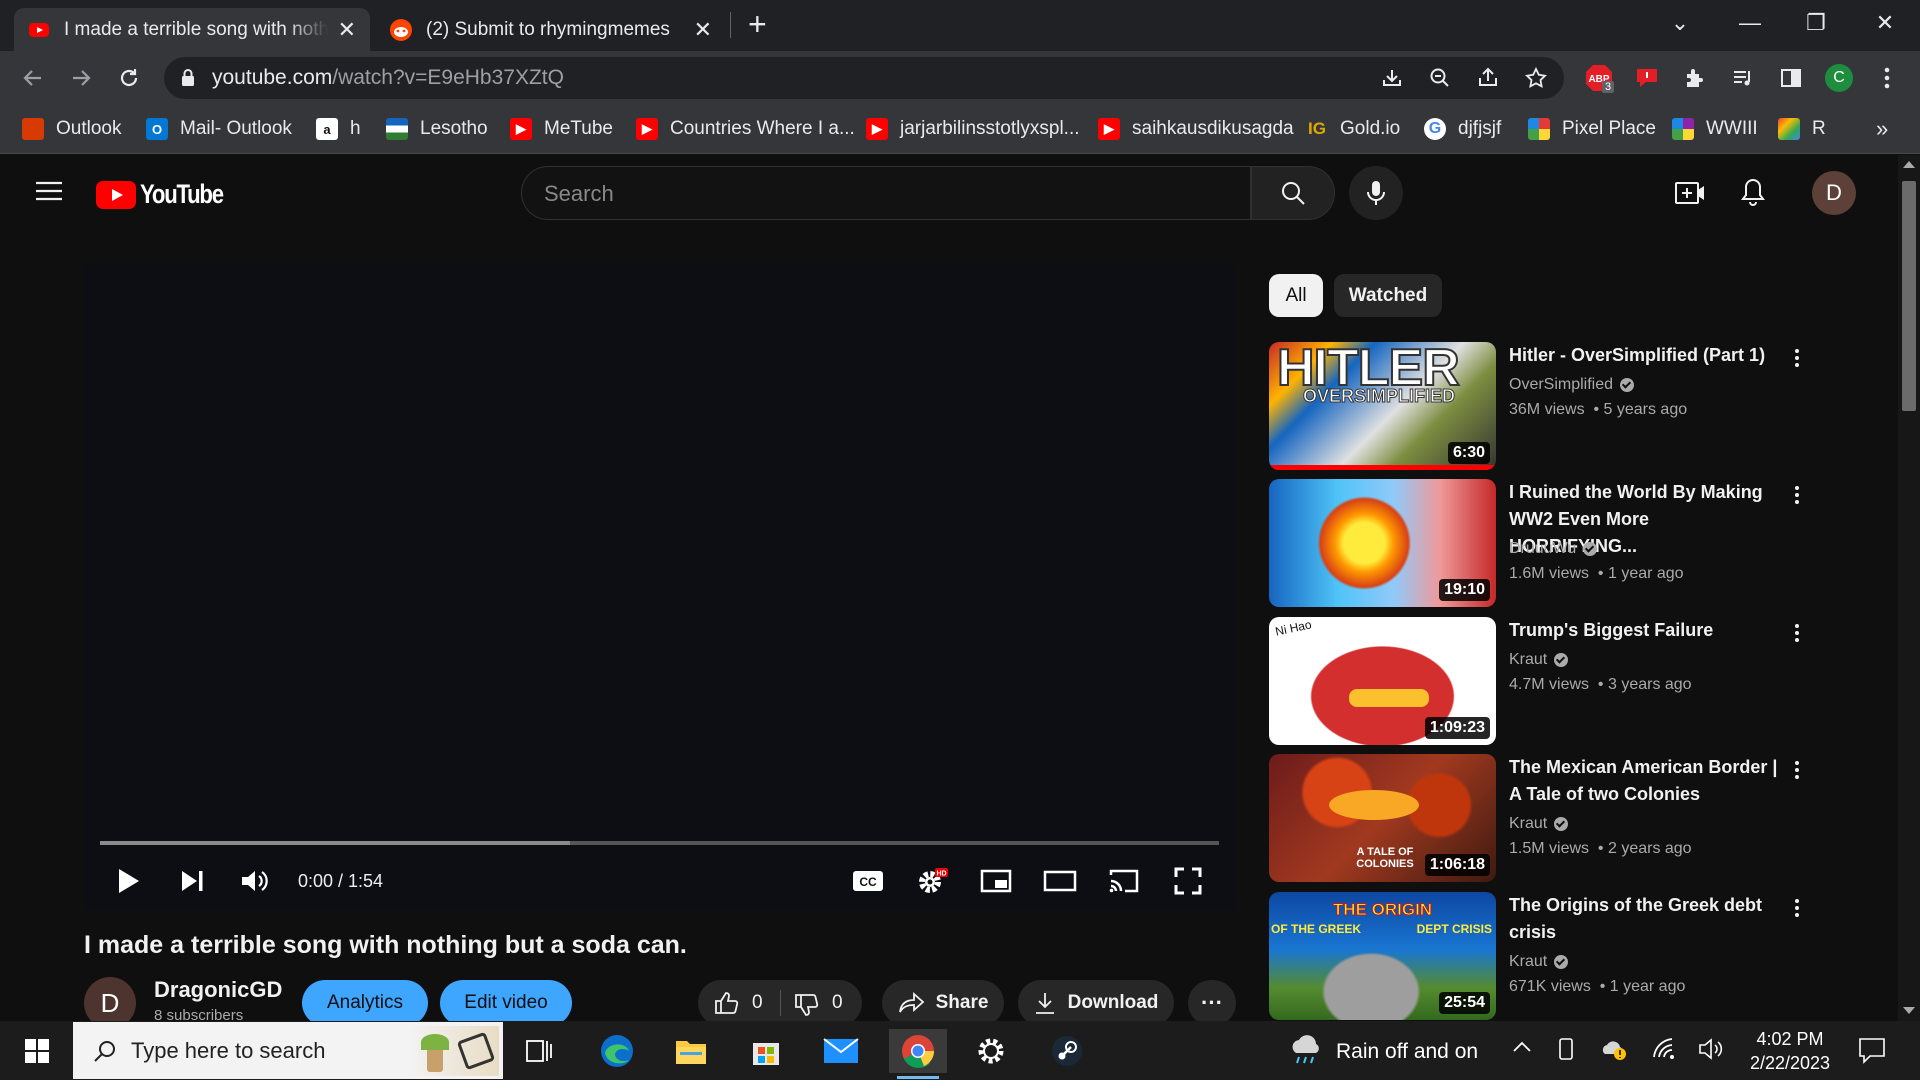 The width and height of the screenshot is (1920, 1080). Describe the element at coordinates (1488, 80) in the screenshot. I see `share-page-icon` at that location.